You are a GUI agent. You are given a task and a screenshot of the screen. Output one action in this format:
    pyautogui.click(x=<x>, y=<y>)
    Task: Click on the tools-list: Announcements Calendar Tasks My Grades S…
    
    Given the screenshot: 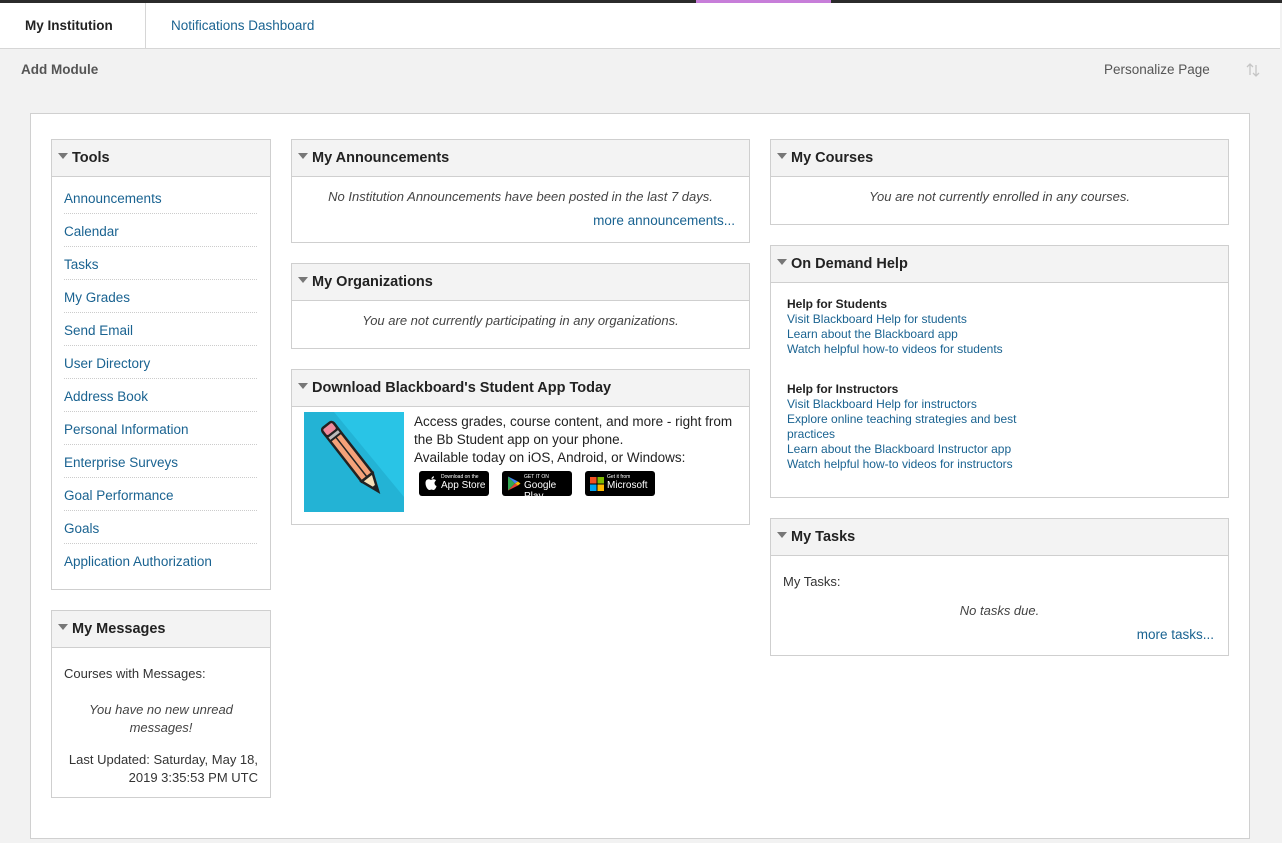 What is the action you would take?
    pyautogui.click(x=161, y=377)
    